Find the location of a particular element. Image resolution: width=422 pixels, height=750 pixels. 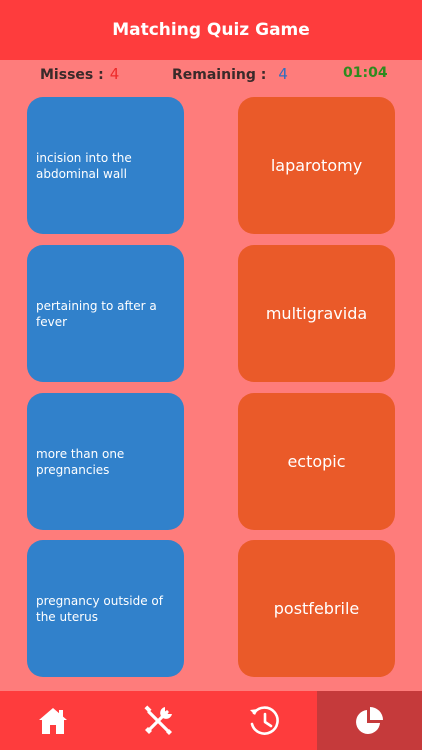

remaining-value: 4 is located at coordinates (283, 74).